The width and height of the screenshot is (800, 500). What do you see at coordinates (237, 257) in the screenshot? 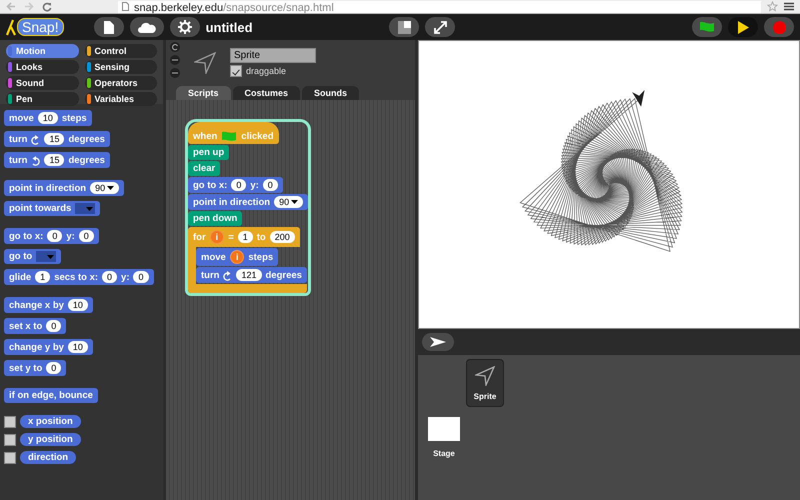
I see `command-block: move i steps` at bounding box center [237, 257].